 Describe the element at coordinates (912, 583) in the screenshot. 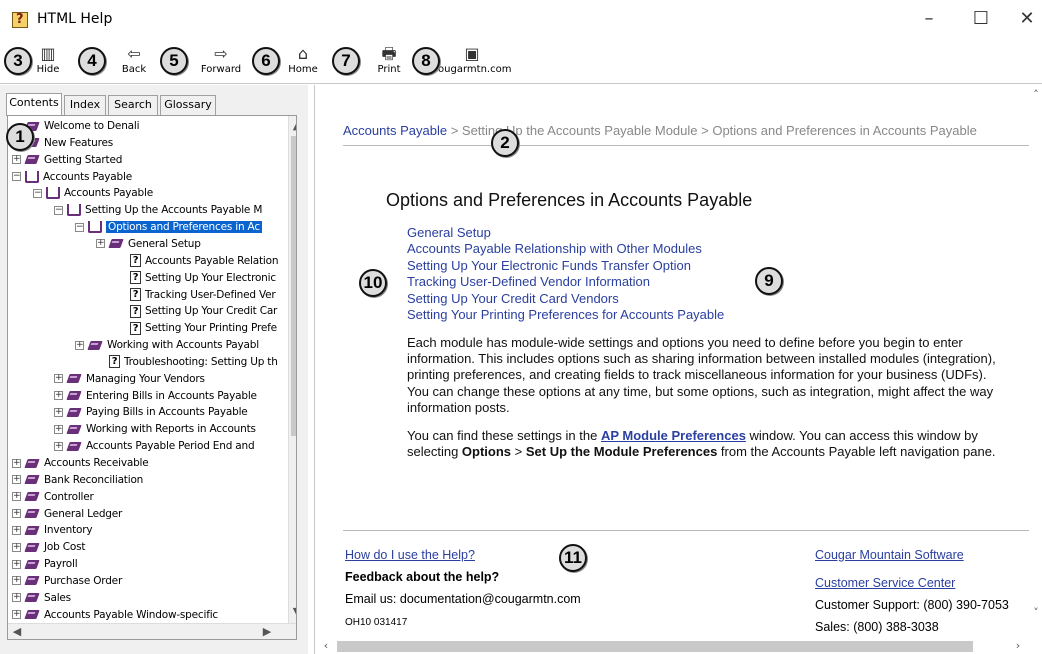

I see `customer-service-link: Customer Service Center` at that location.